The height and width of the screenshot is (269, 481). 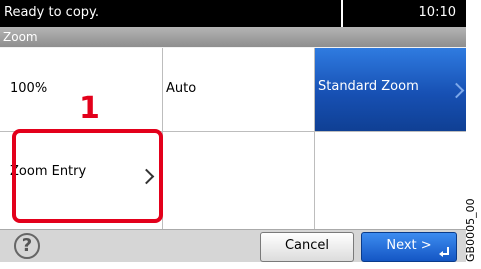 I want to click on enter-icon, so click(x=444, y=252).